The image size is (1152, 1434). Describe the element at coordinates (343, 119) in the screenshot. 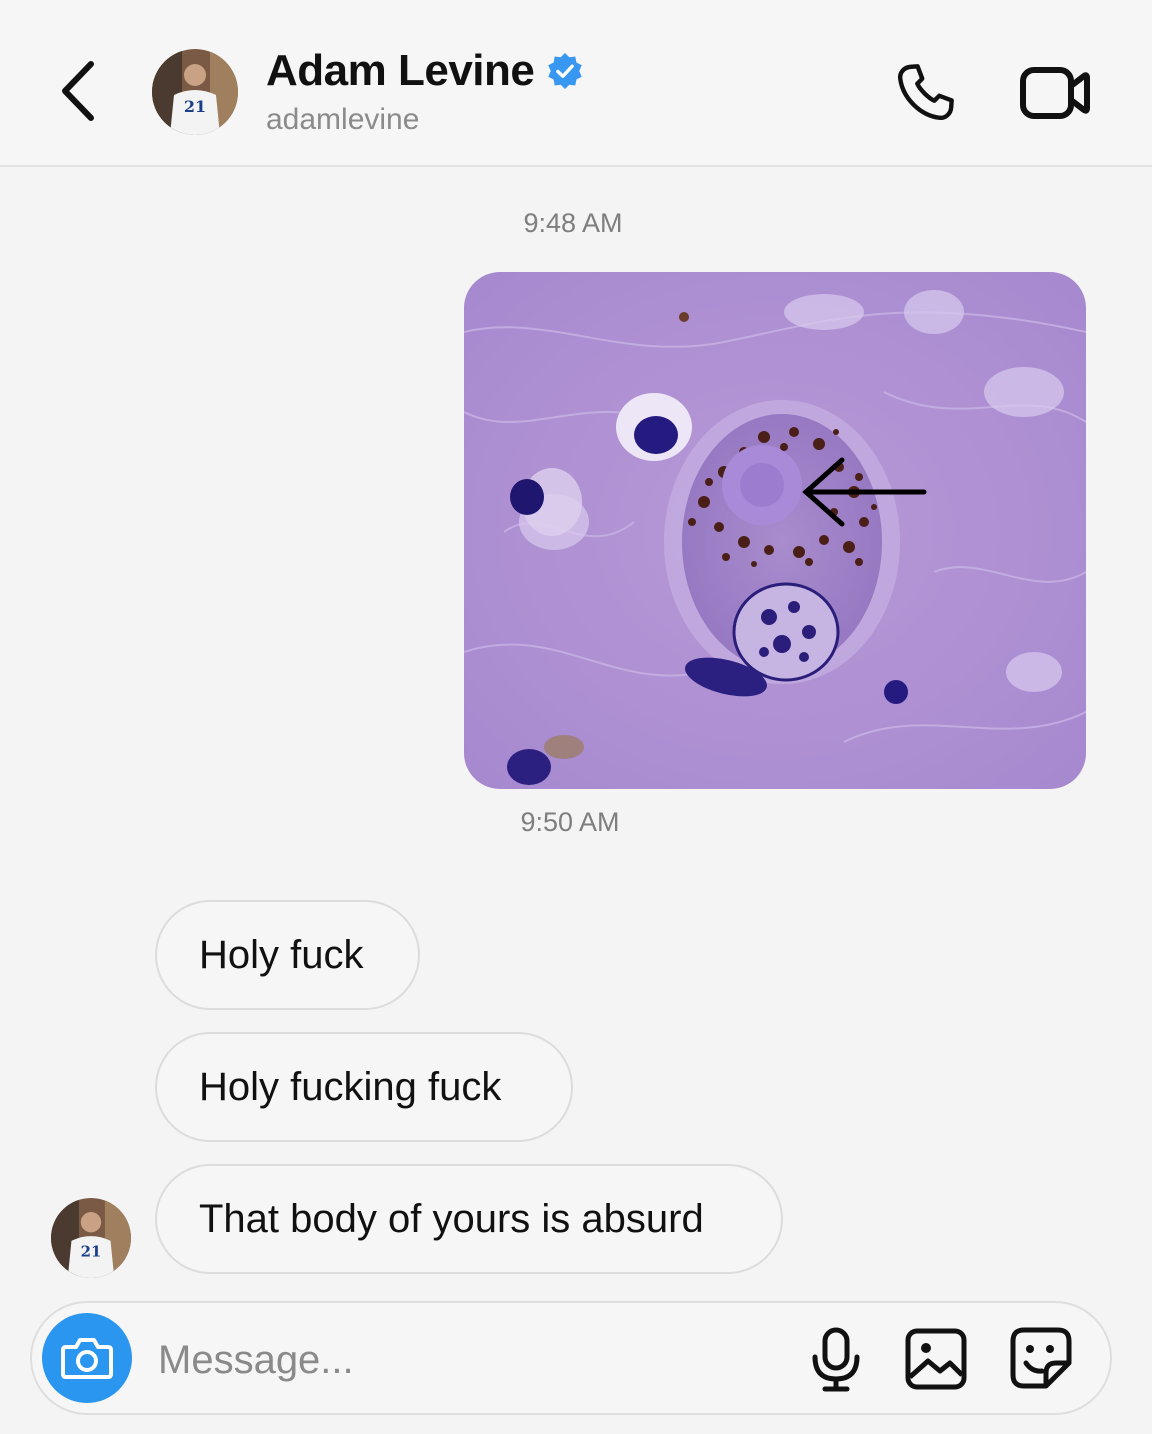

I see `username: adamlevine` at that location.